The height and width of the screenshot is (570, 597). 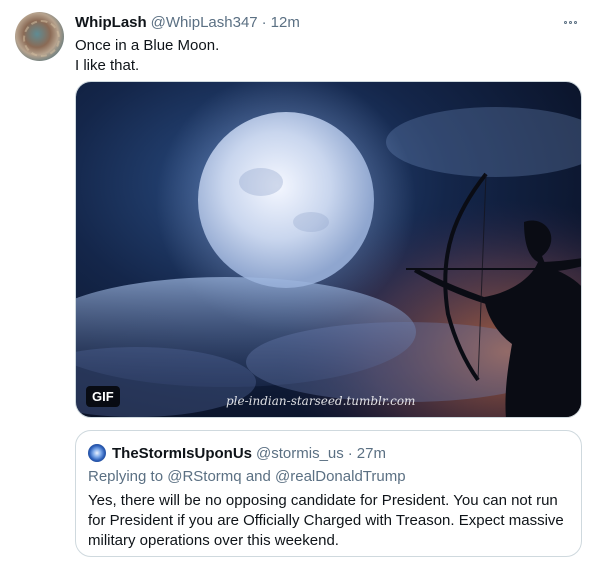 I want to click on quoted-timestamp: 27m, so click(x=371, y=453).